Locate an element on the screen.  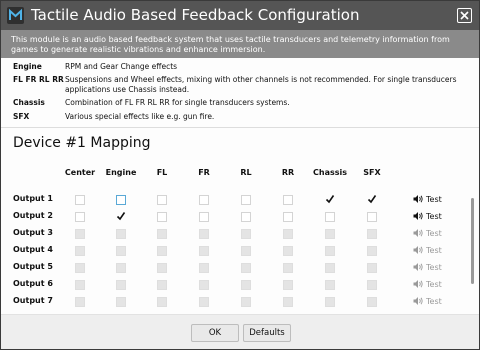
column-header: FR is located at coordinates (204, 172).